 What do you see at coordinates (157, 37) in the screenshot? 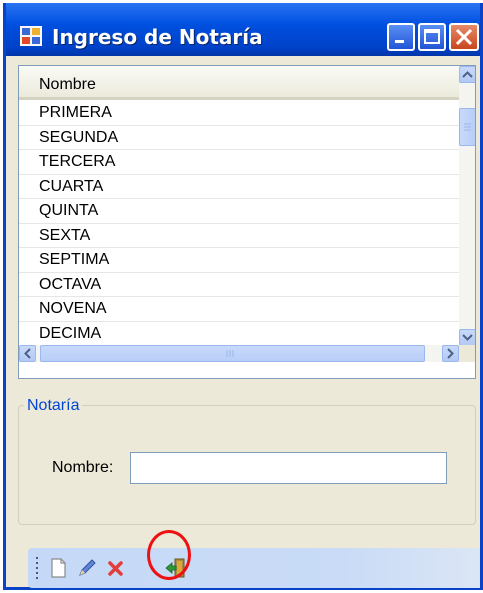
I see `window-title: Ingreso de Notaría` at bounding box center [157, 37].